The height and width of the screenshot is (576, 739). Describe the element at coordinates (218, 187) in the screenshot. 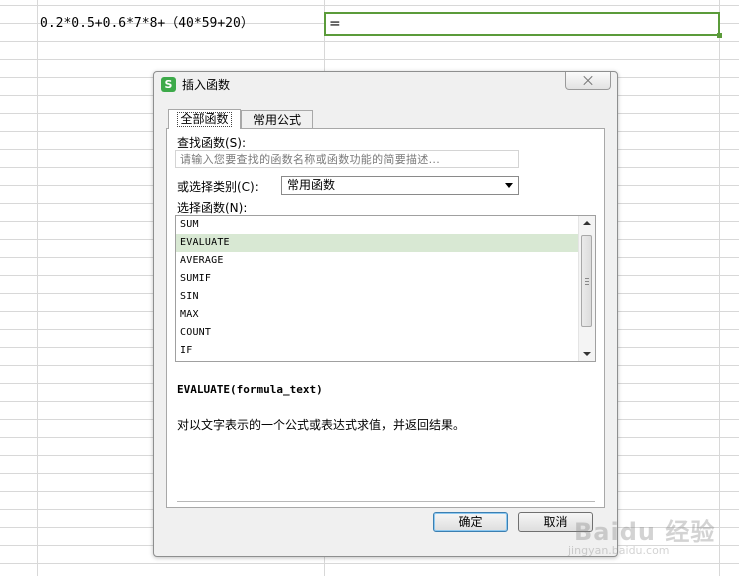

I see `category-label: 或选择类别(C):` at that location.